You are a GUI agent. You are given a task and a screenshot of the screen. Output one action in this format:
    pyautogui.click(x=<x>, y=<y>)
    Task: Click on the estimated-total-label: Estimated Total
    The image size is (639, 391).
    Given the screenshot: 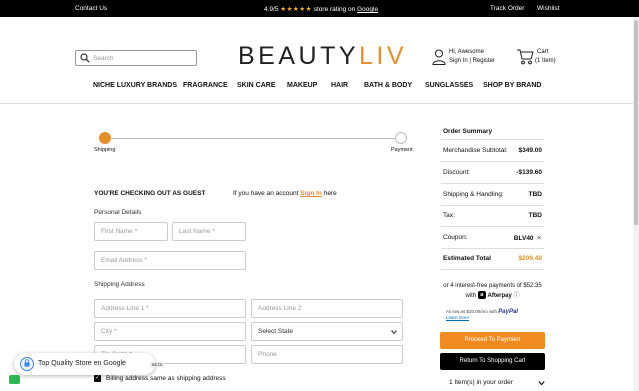 What is the action you would take?
    pyautogui.click(x=467, y=258)
    